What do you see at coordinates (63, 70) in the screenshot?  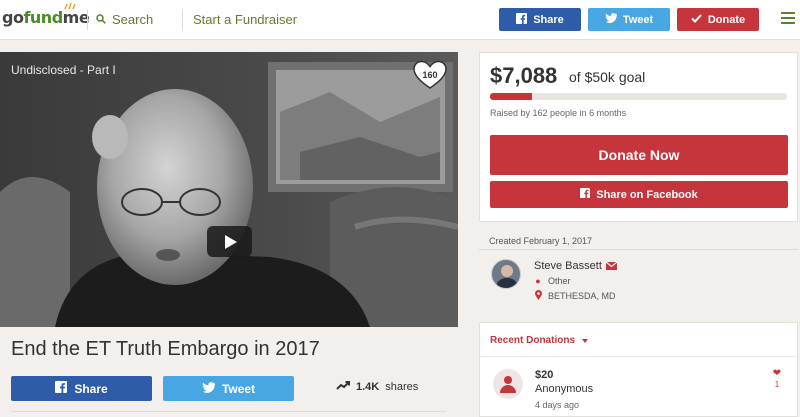 I see `video-title: Undisclosed - Part I` at bounding box center [63, 70].